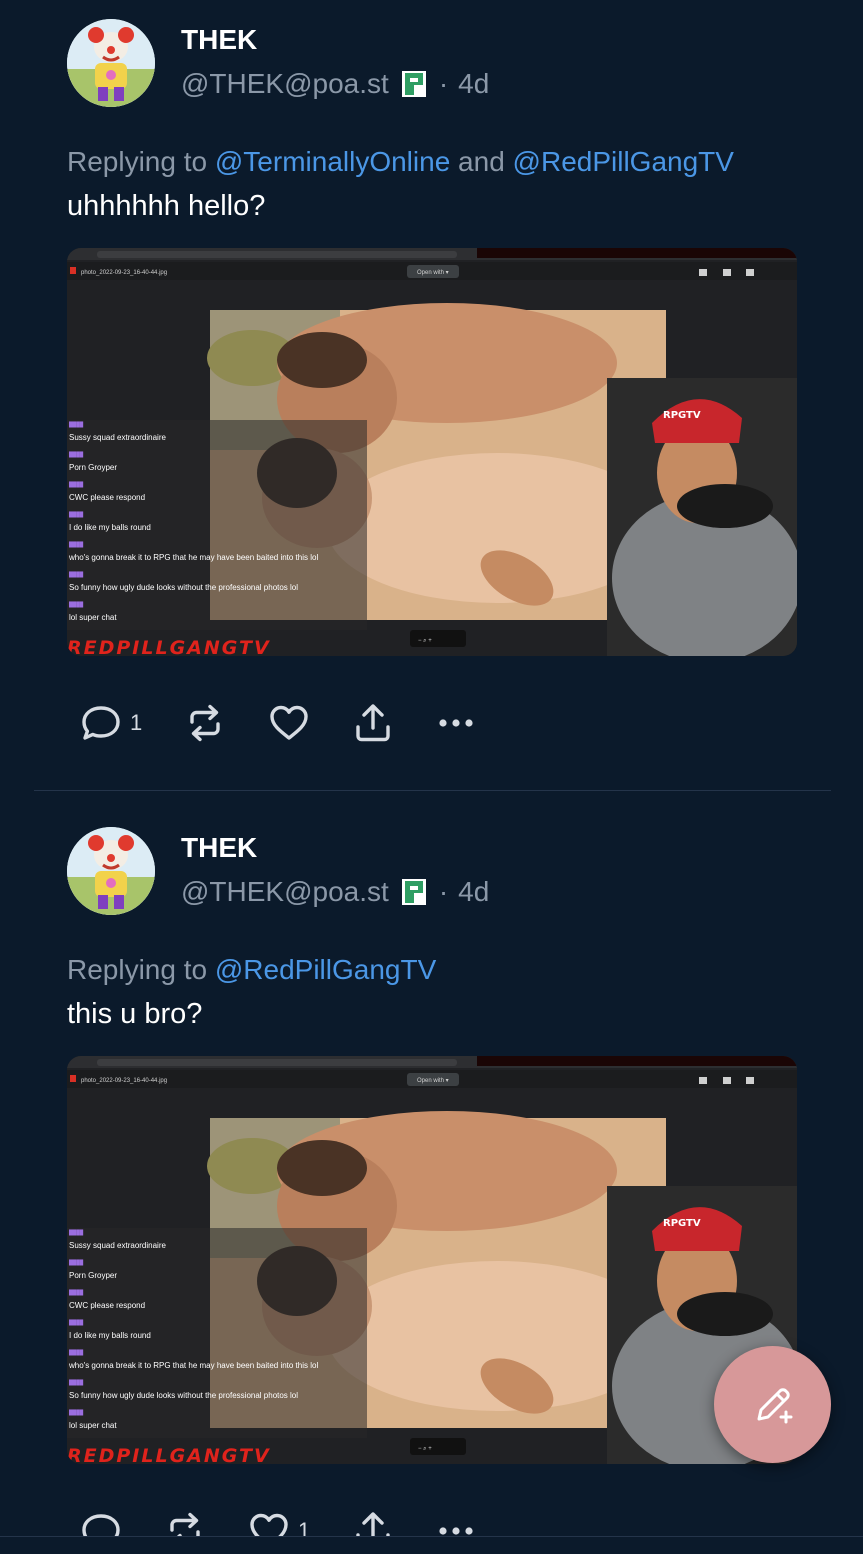  What do you see at coordinates (101, 723) in the screenshot?
I see `reply-icon` at bounding box center [101, 723].